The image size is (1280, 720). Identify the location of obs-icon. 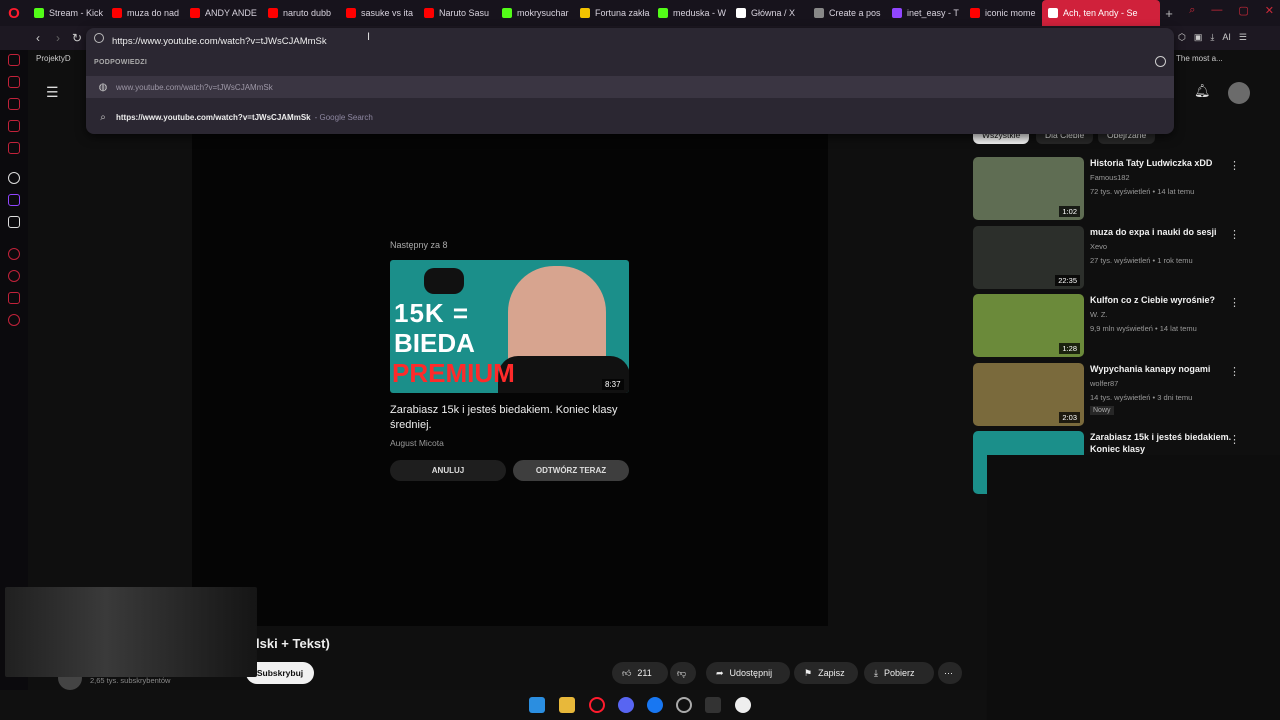
(684, 705).